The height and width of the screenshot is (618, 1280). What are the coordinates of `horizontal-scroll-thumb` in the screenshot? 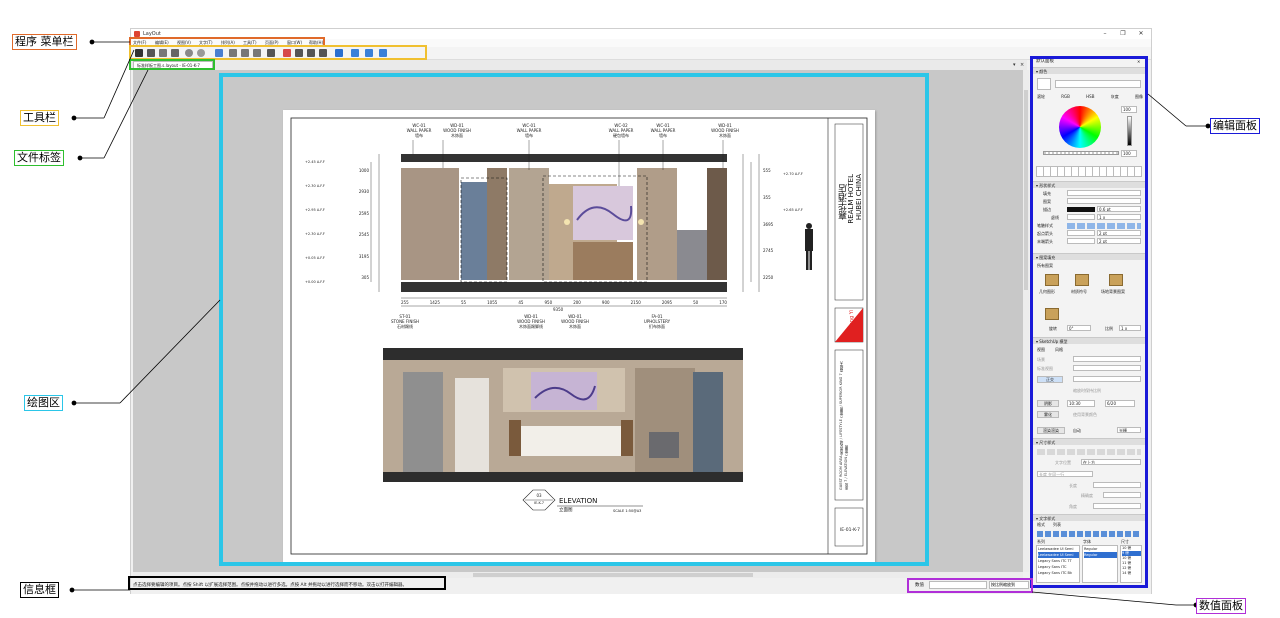 It's located at (613, 575).